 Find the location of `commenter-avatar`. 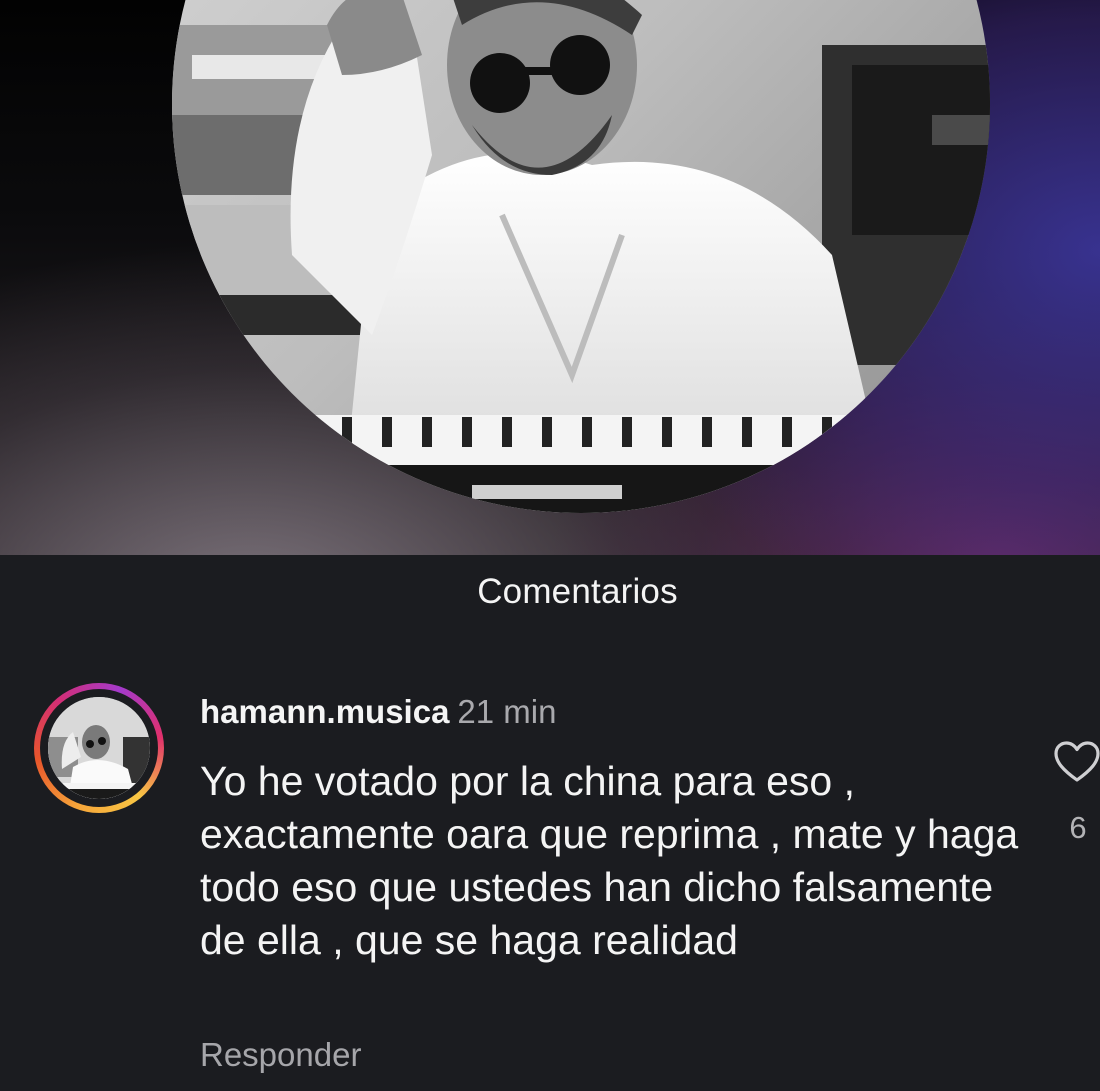

commenter-avatar is located at coordinates (99, 748).